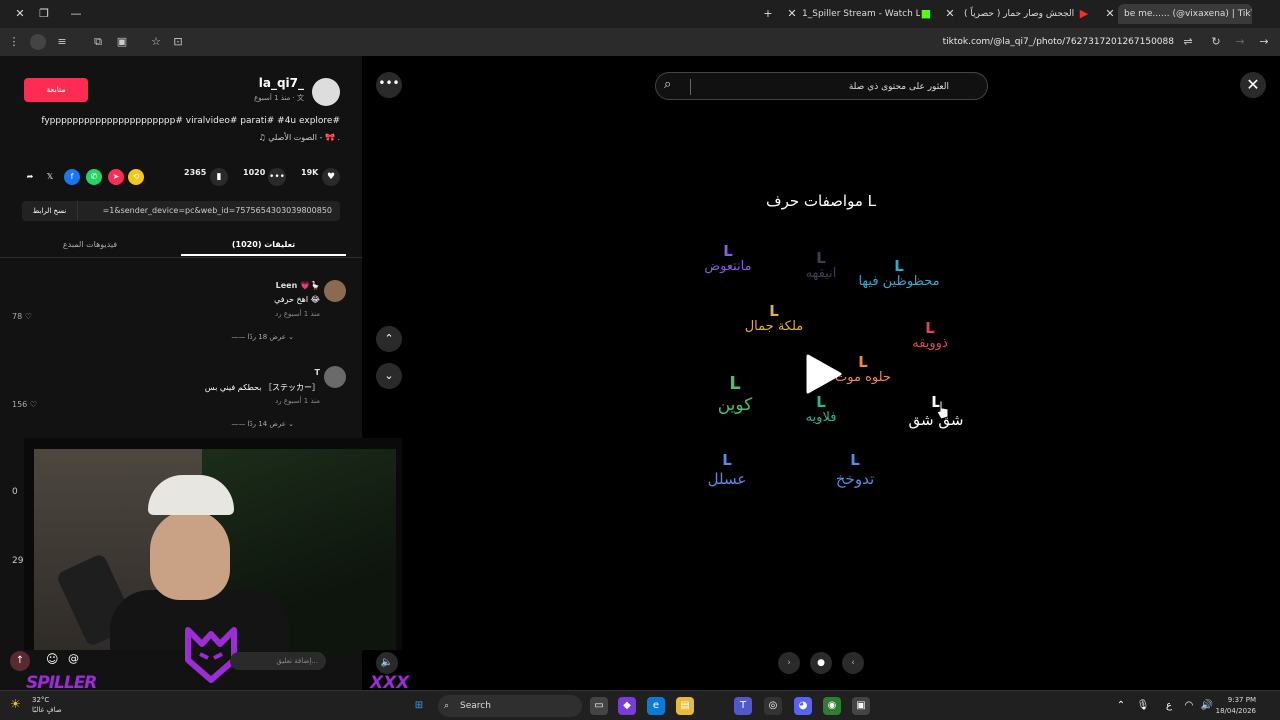 This screenshot has height=720, width=1280. What do you see at coordinates (1185, 14) in the screenshot?
I see `tab-tiktok: be me...... (@vixaxena) | TikTok` at bounding box center [1185, 14].